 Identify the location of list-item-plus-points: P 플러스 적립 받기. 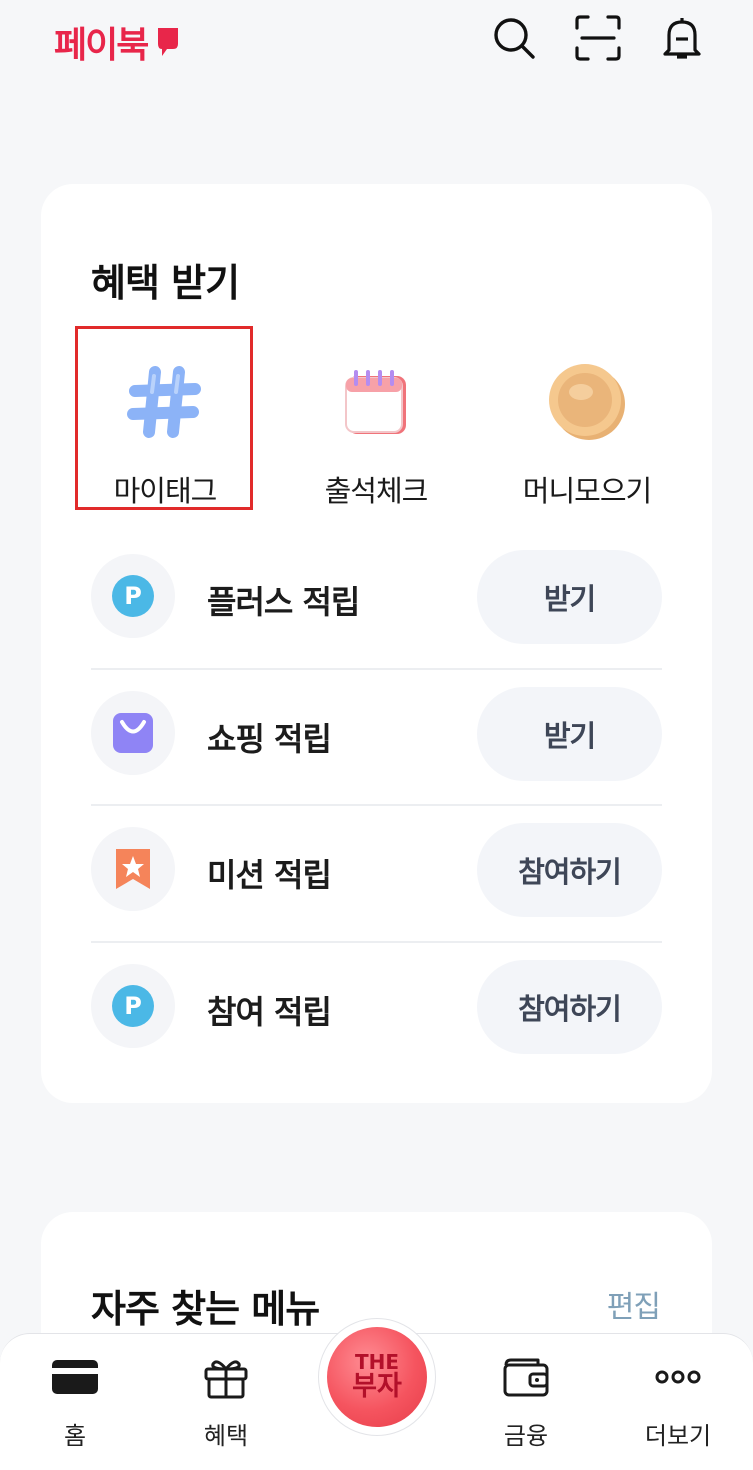
(376, 601).